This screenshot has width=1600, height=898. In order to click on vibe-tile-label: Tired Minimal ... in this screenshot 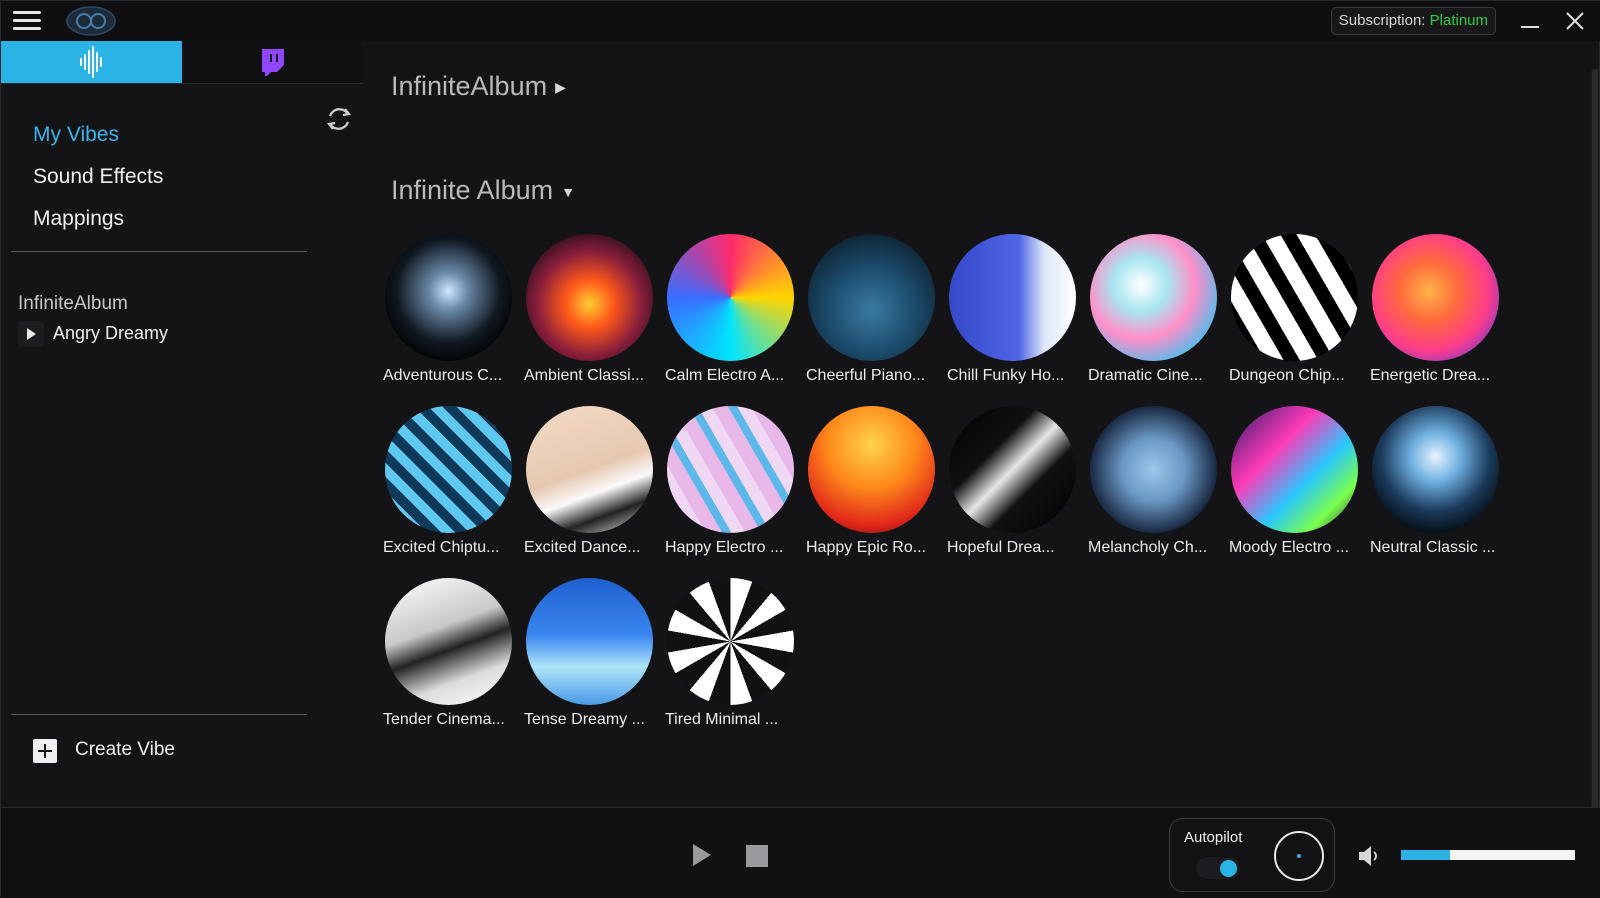, I will do `click(722, 719)`.